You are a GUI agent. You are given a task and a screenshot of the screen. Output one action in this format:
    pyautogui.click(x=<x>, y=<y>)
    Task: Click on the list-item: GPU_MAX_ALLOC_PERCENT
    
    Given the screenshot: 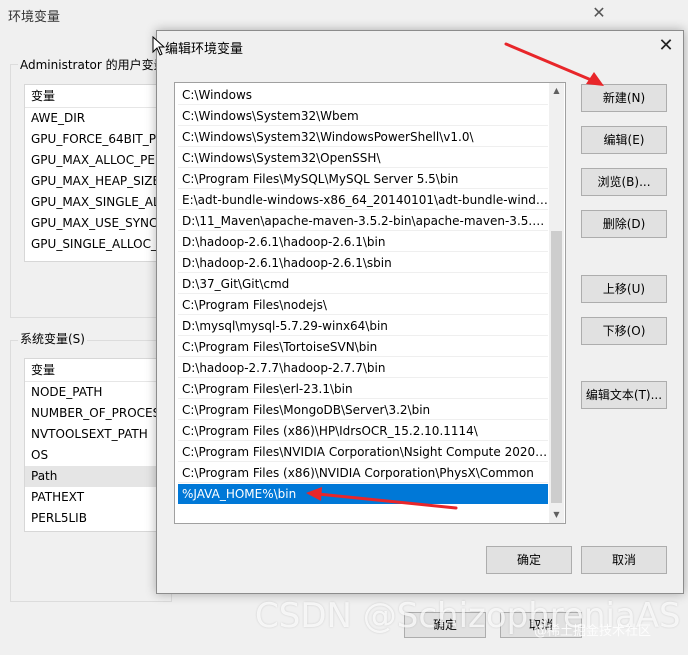 What is the action you would take?
    pyautogui.click(x=95, y=160)
    